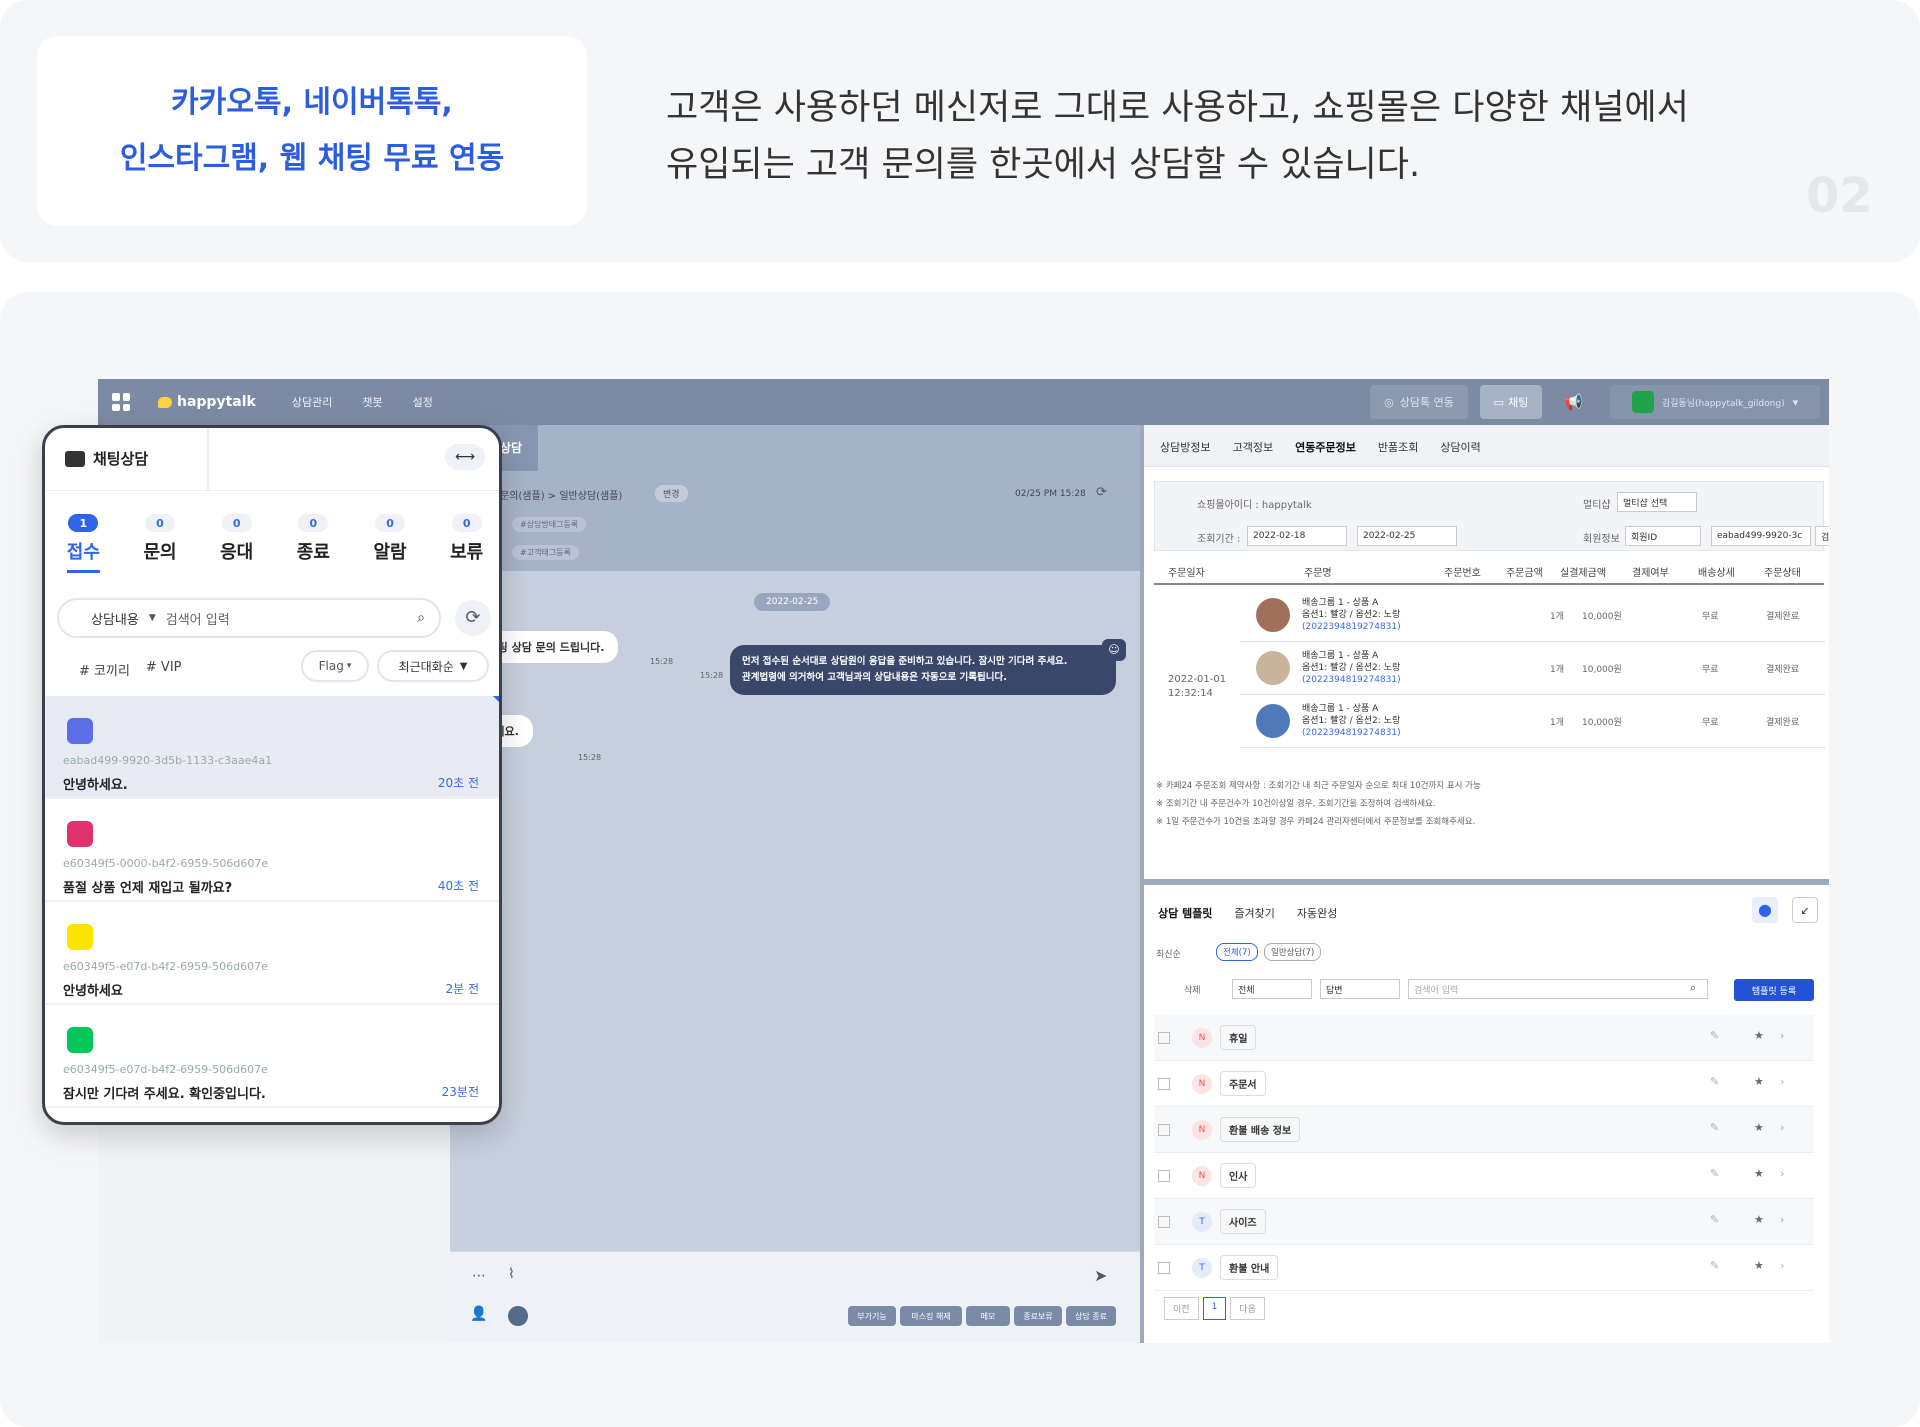 The height and width of the screenshot is (1427, 1920). I want to click on template-name: 환불 배송 정보, so click(1260, 1129).